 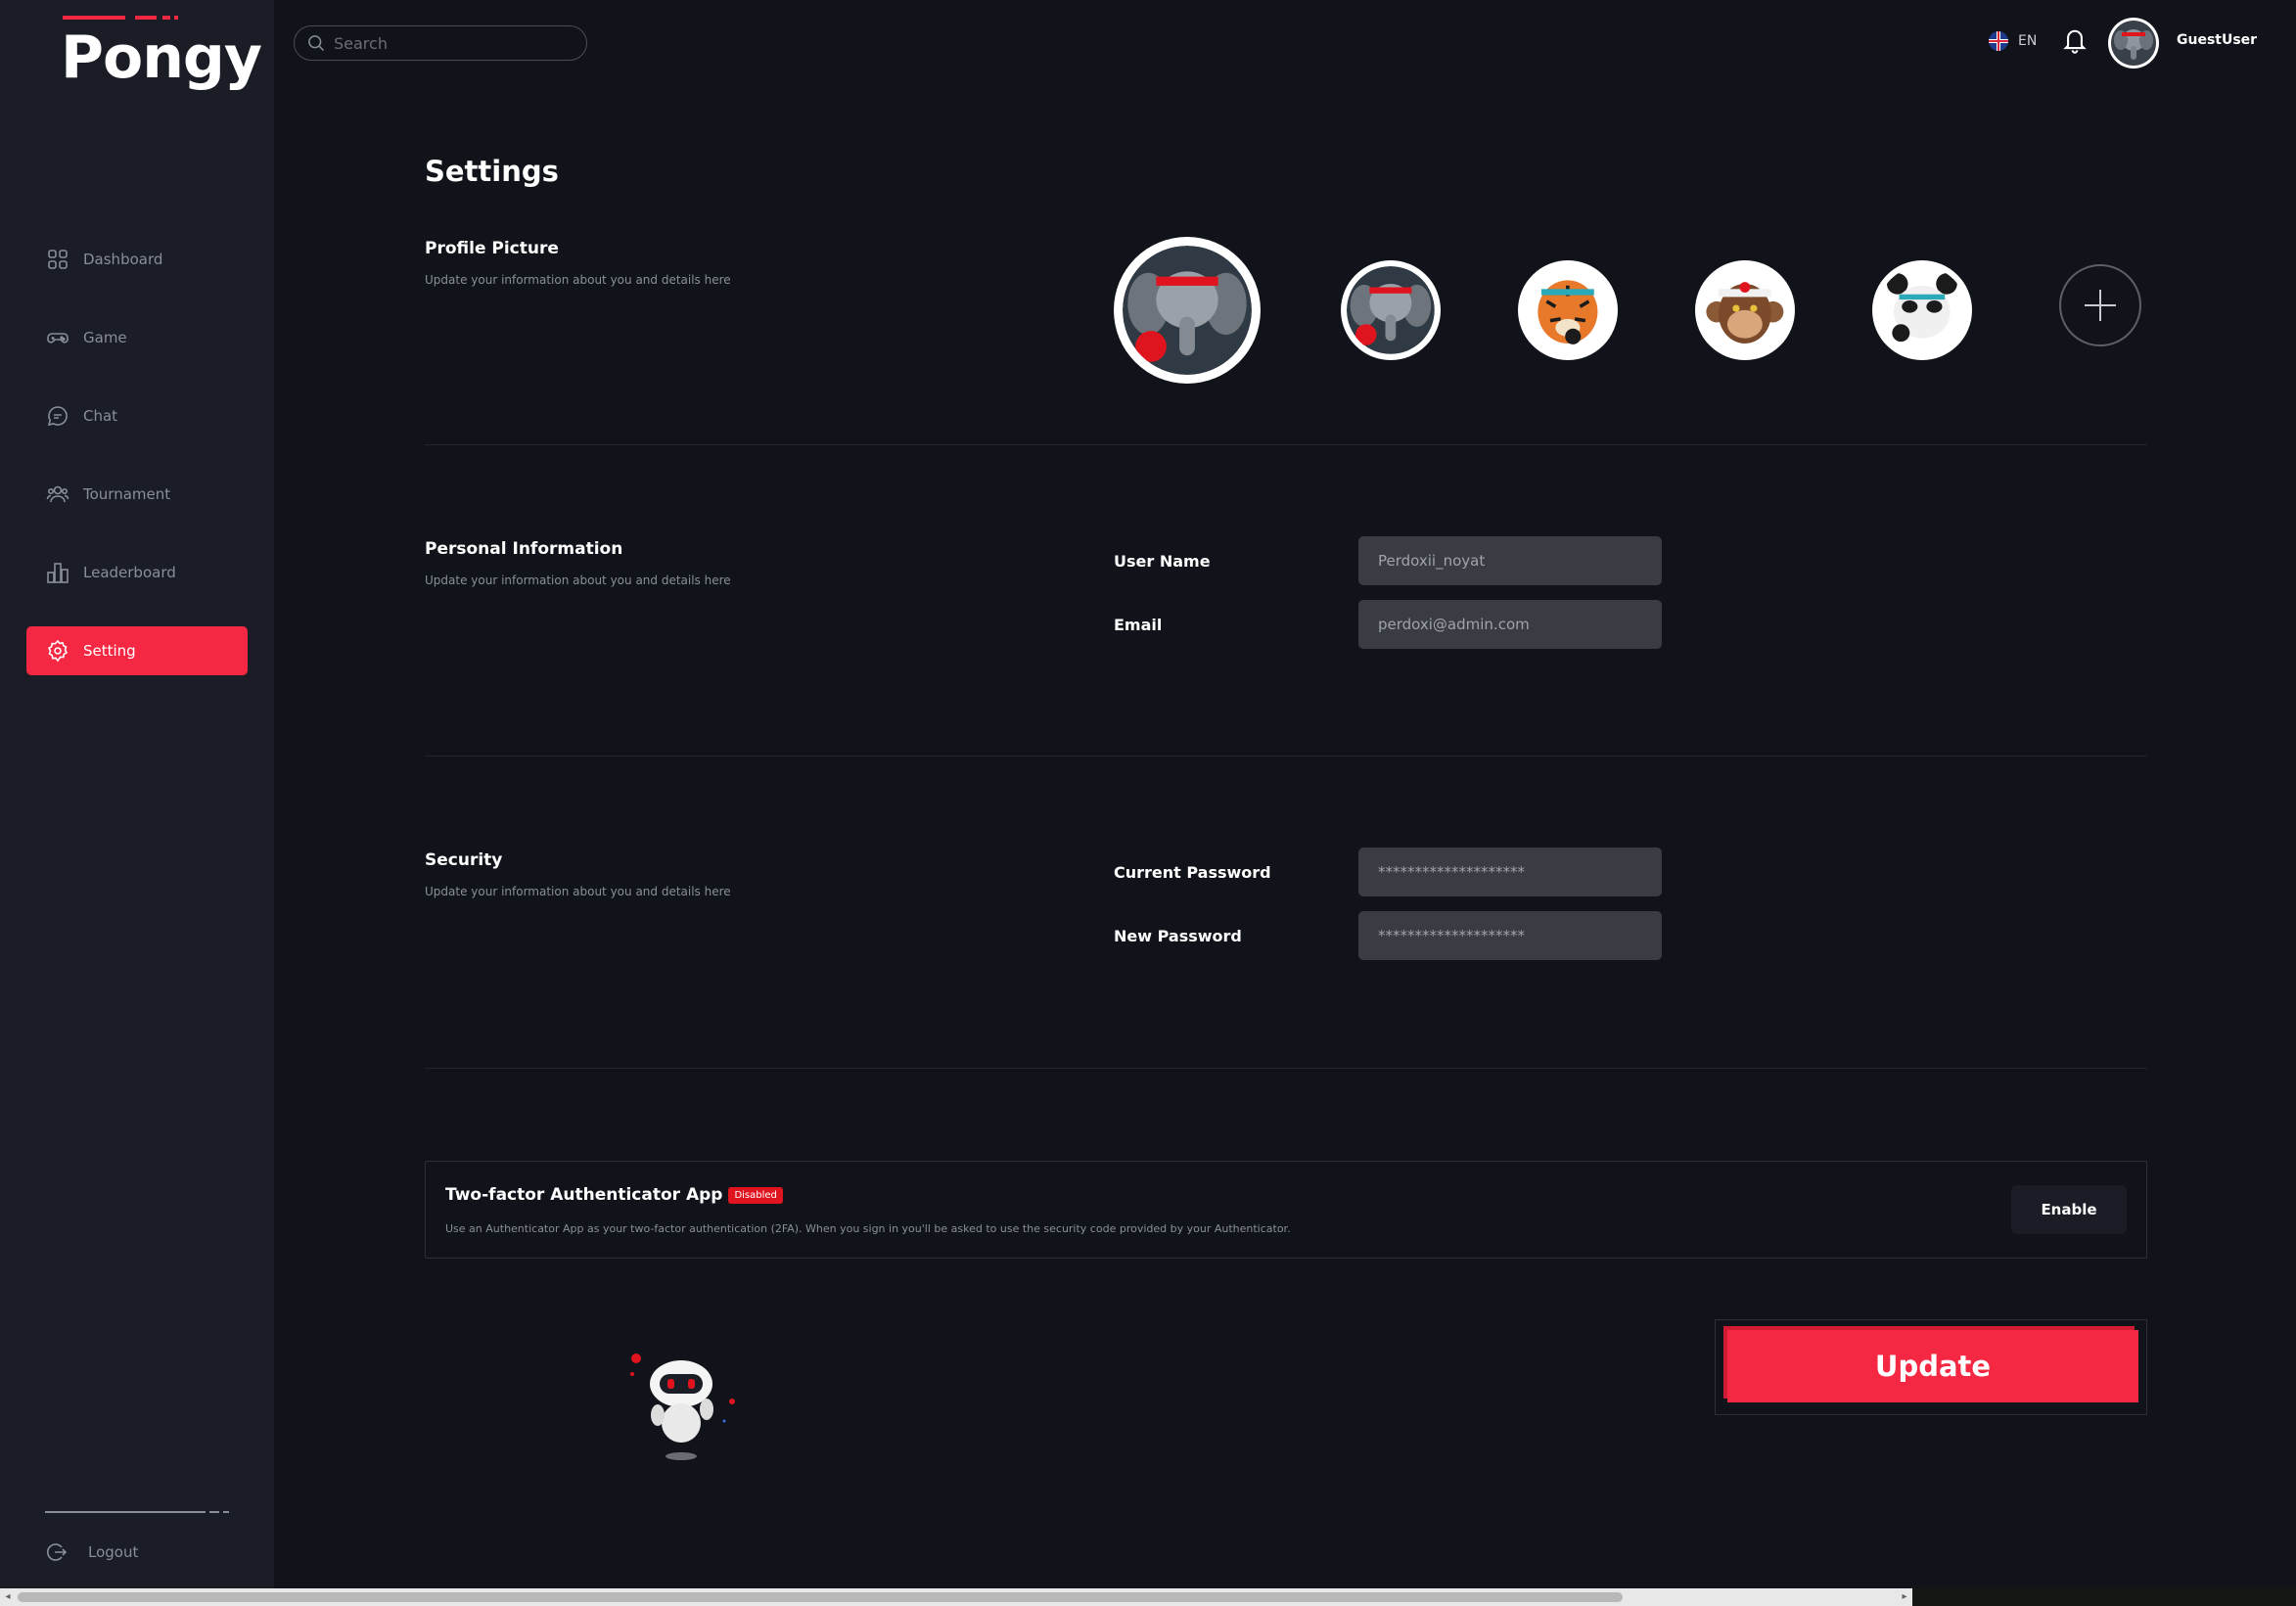 I want to click on avatar-option-panda, so click(x=1922, y=310).